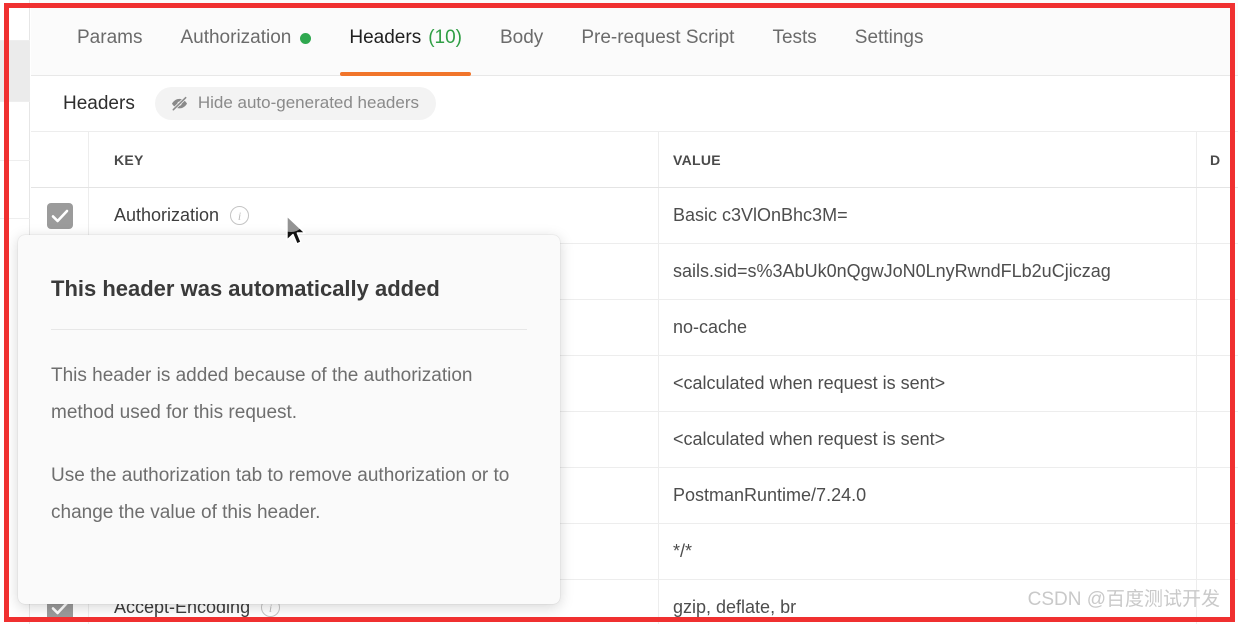 The height and width of the screenshot is (624, 1238). Describe the element at coordinates (928, 495) in the screenshot. I see `row-value-cell: PostmanRuntime/7.24.0` at that location.